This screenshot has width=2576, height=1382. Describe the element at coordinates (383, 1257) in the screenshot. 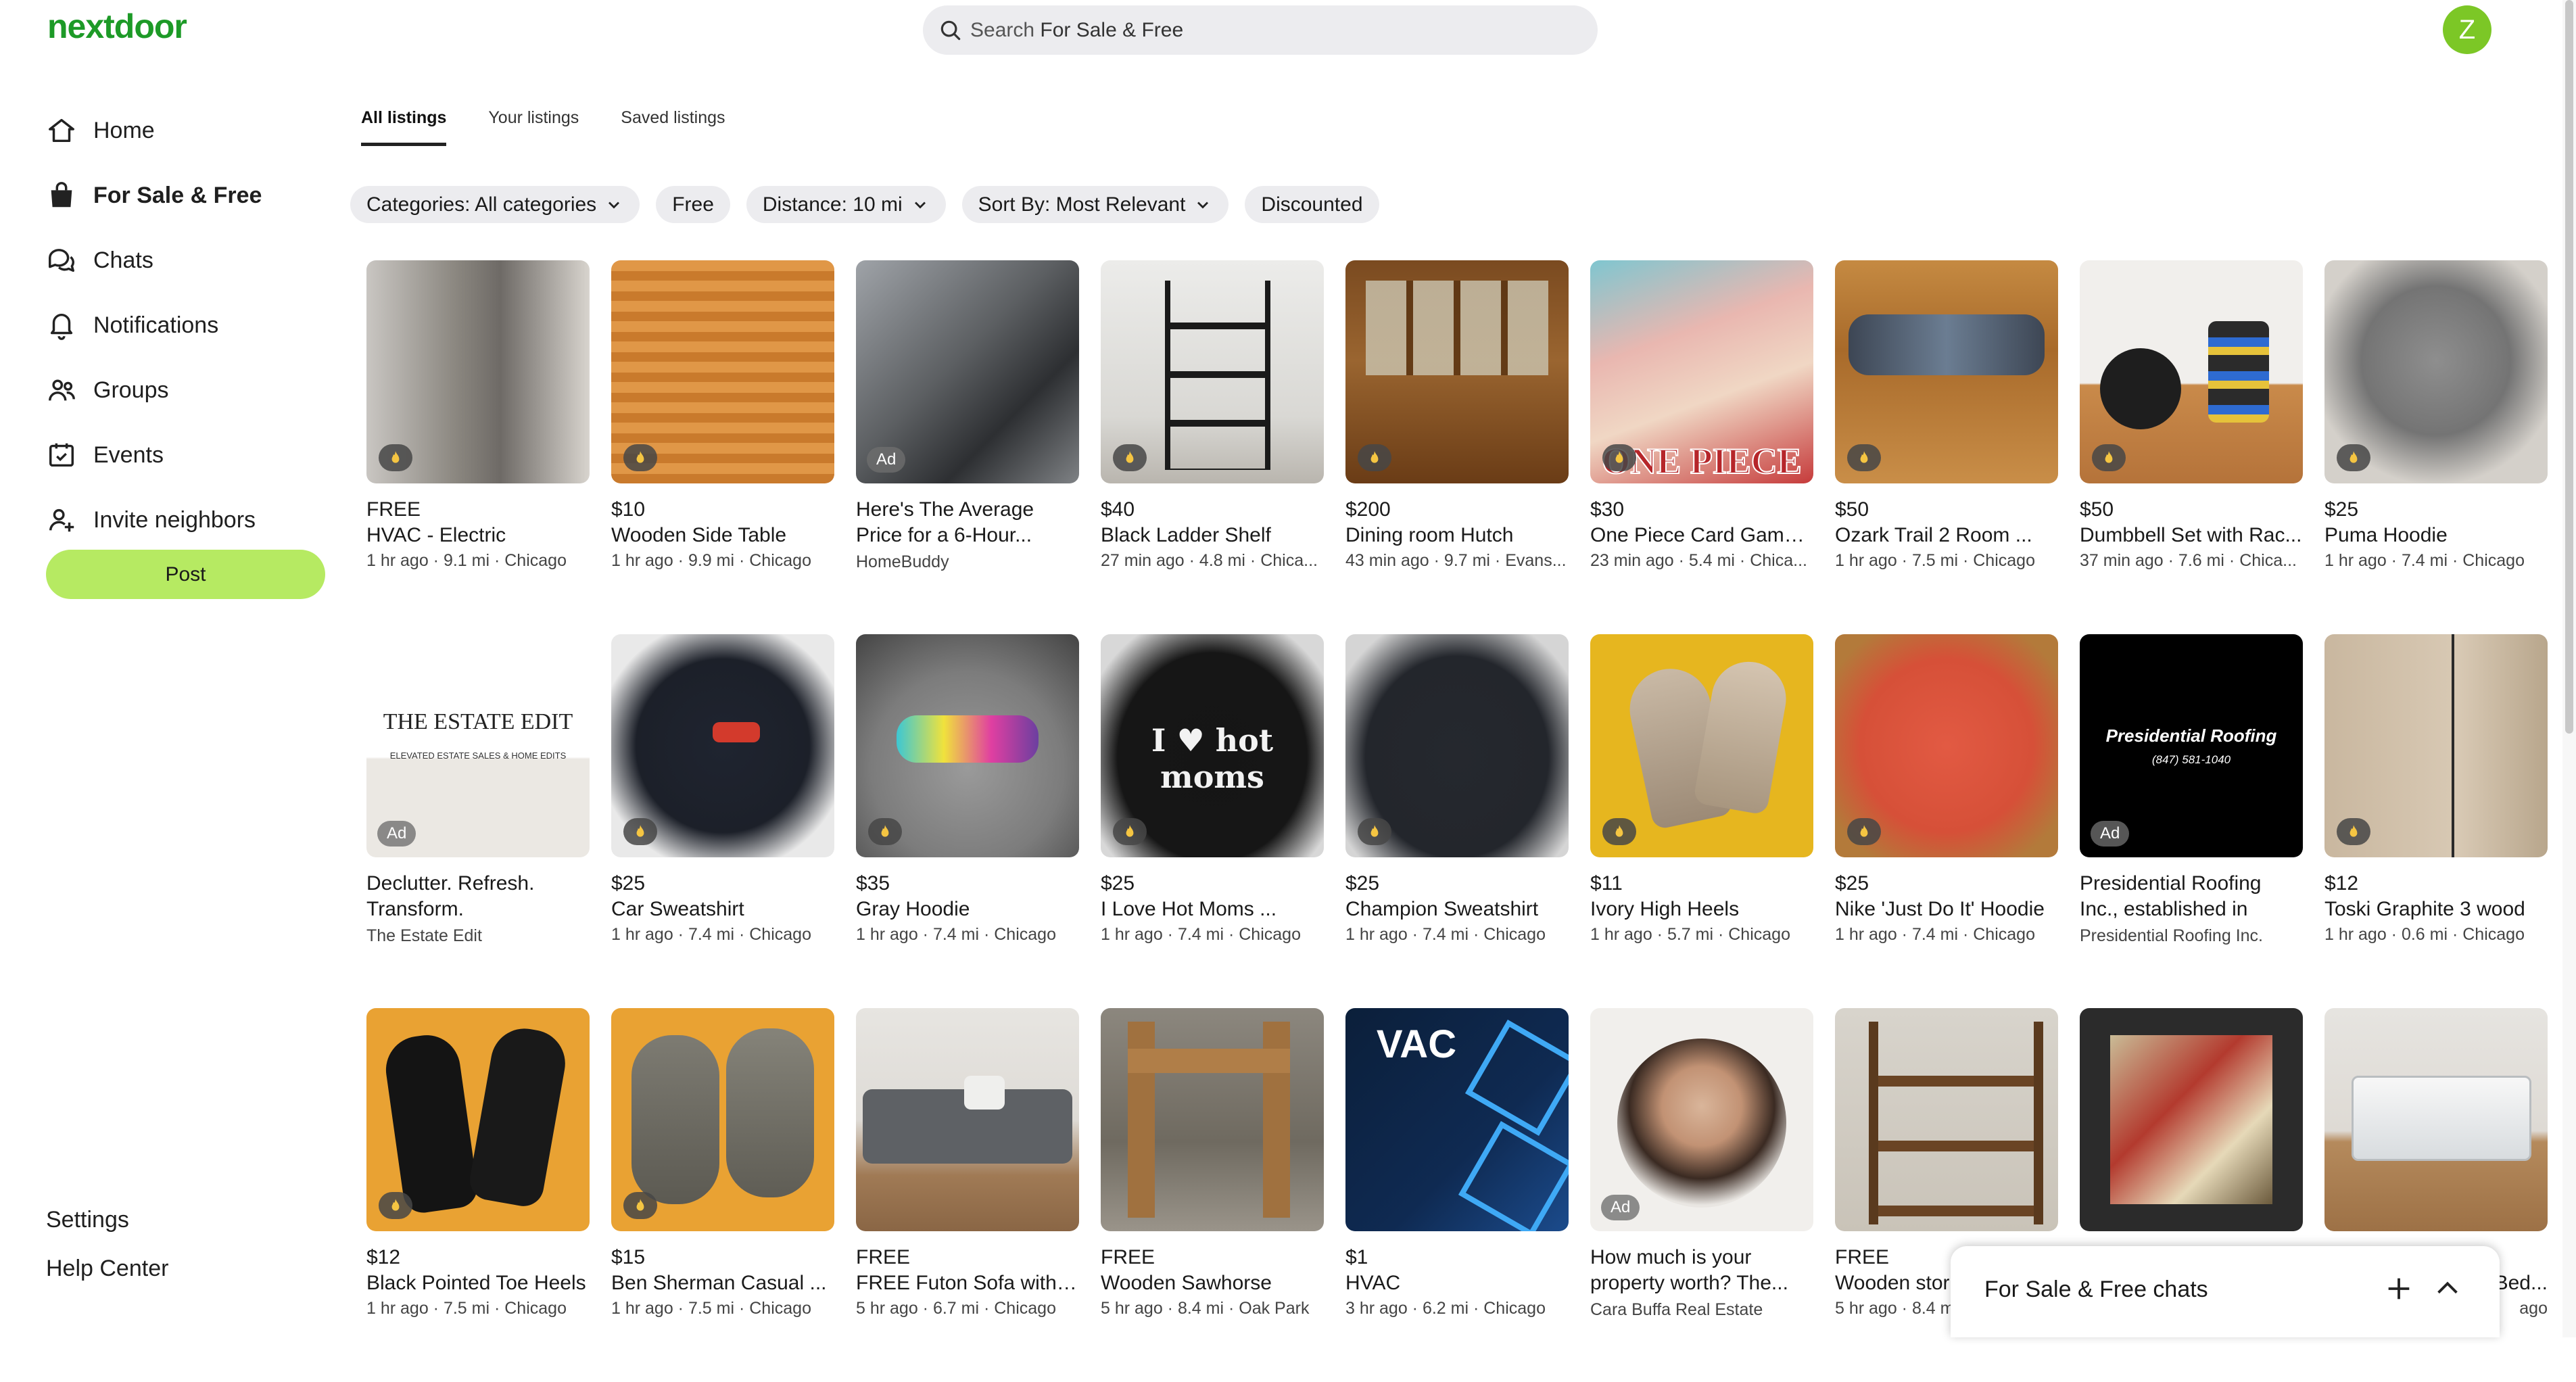

I see `listing-price: $12` at that location.